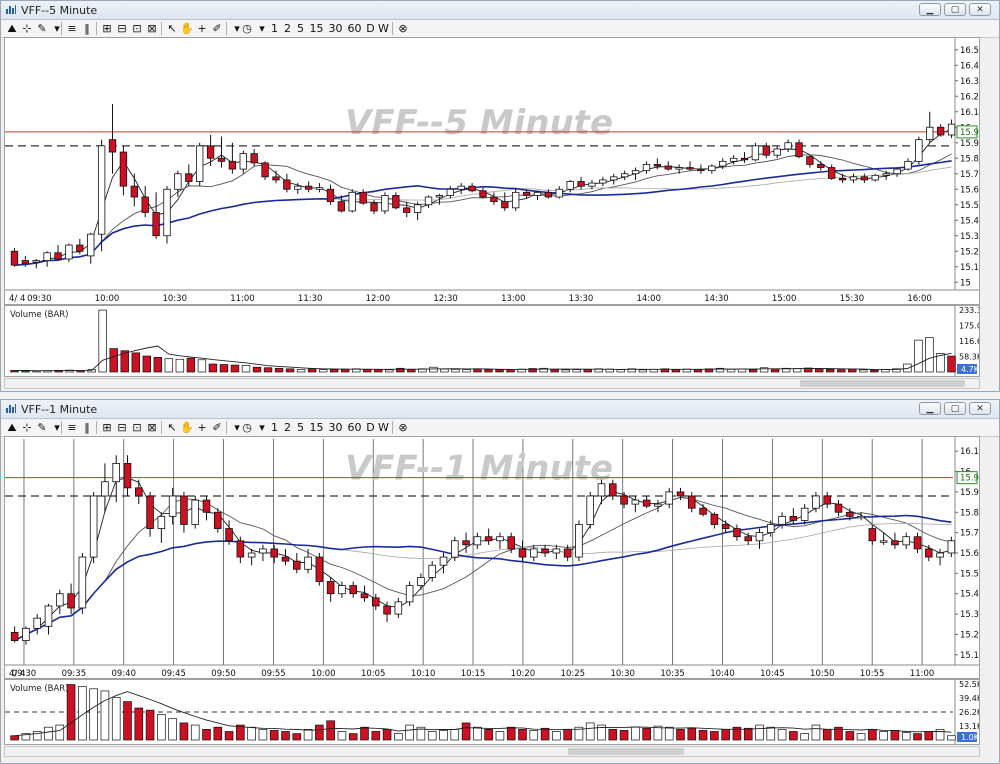 This screenshot has width=1000, height=764. What do you see at coordinates (316, 427) in the screenshot?
I see `interval-button-15: 15` at bounding box center [316, 427].